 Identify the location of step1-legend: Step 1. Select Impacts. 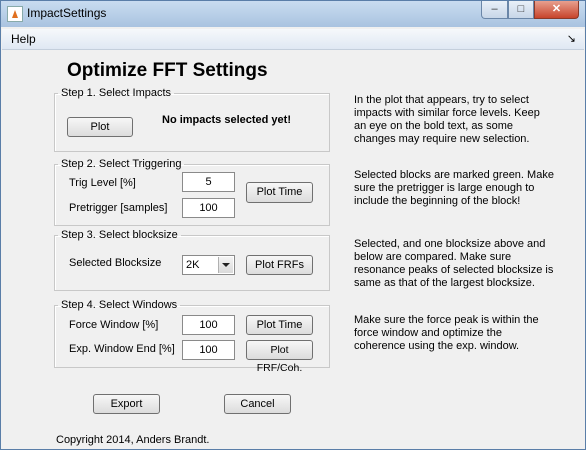
(116, 93).